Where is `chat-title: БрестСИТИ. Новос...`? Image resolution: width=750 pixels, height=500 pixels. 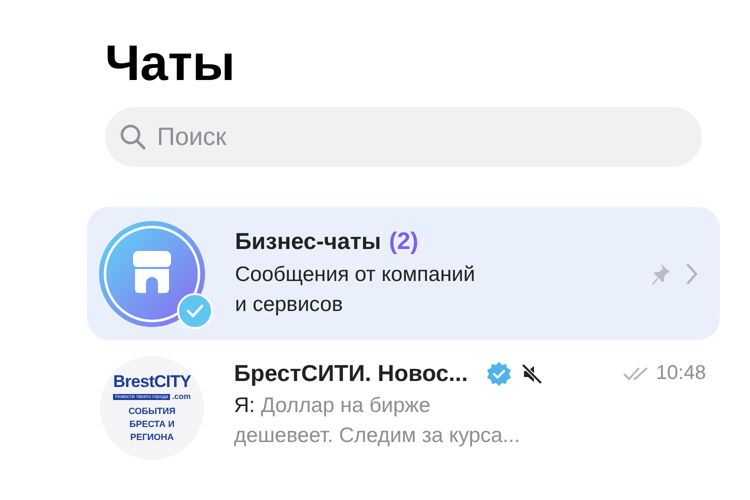
chat-title: БрестСИТИ. Новос... is located at coordinates (351, 373).